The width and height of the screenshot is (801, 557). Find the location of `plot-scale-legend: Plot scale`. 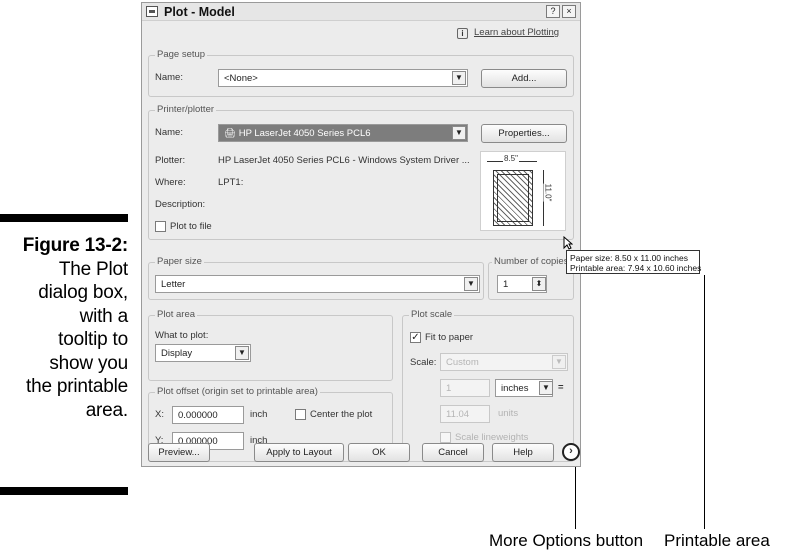

plot-scale-legend: Plot scale is located at coordinates (432, 314).